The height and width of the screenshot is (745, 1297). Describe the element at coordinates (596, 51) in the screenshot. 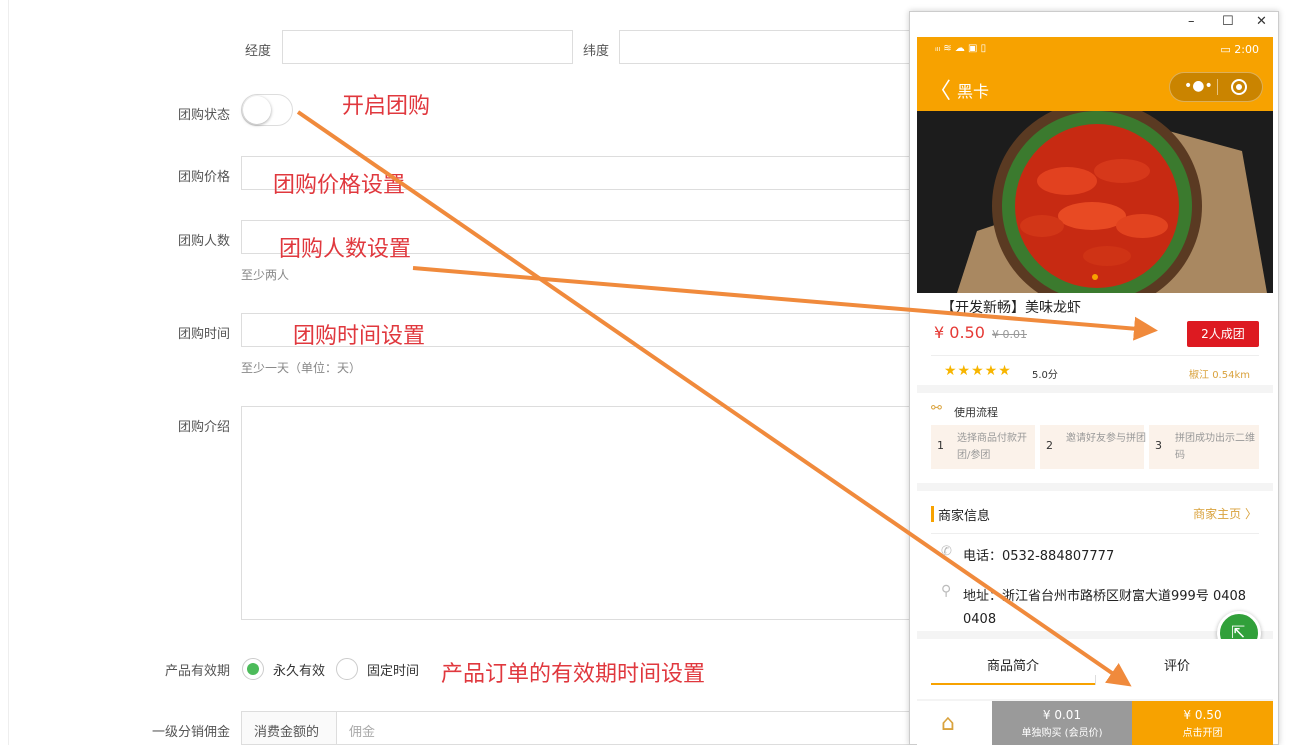

I see `latitude-label: 纬度` at that location.